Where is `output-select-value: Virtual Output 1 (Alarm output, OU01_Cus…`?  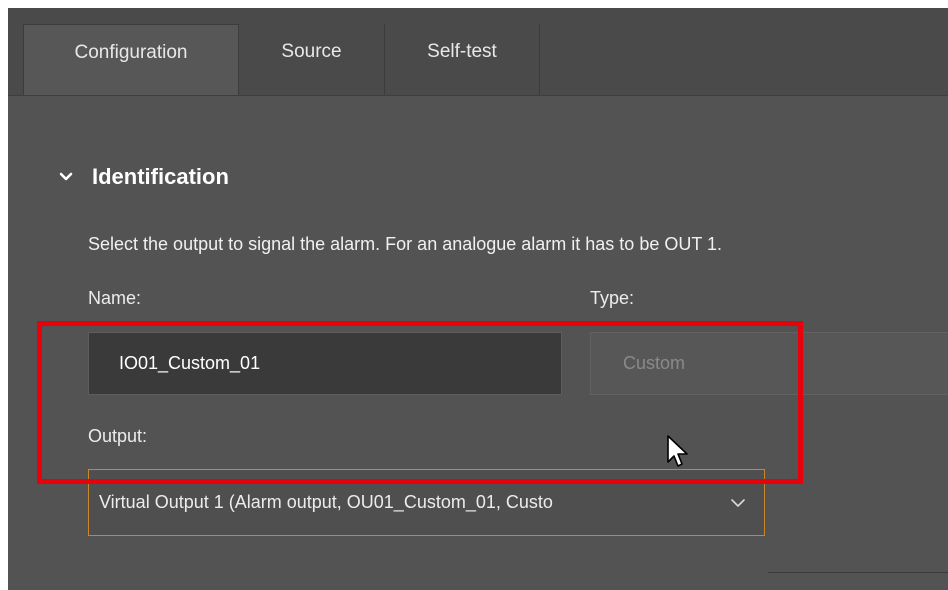 output-select-value: Virtual Output 1 (Alarm output, OU01_Cus… is located at coordinates (326, 502).